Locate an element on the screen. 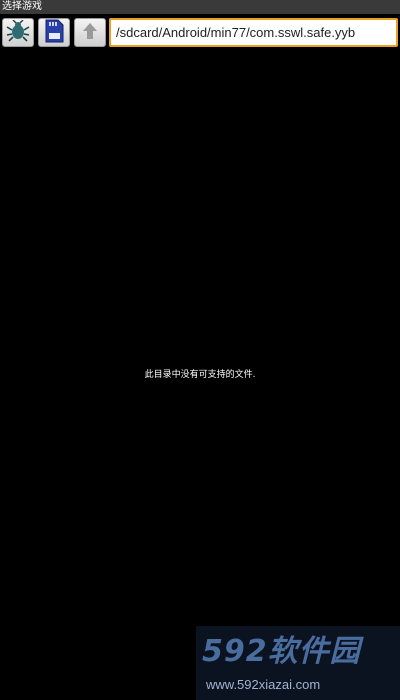 The height and width of the screenshot is (700, 400). sdcard-button is located at coordinates (54, 32).